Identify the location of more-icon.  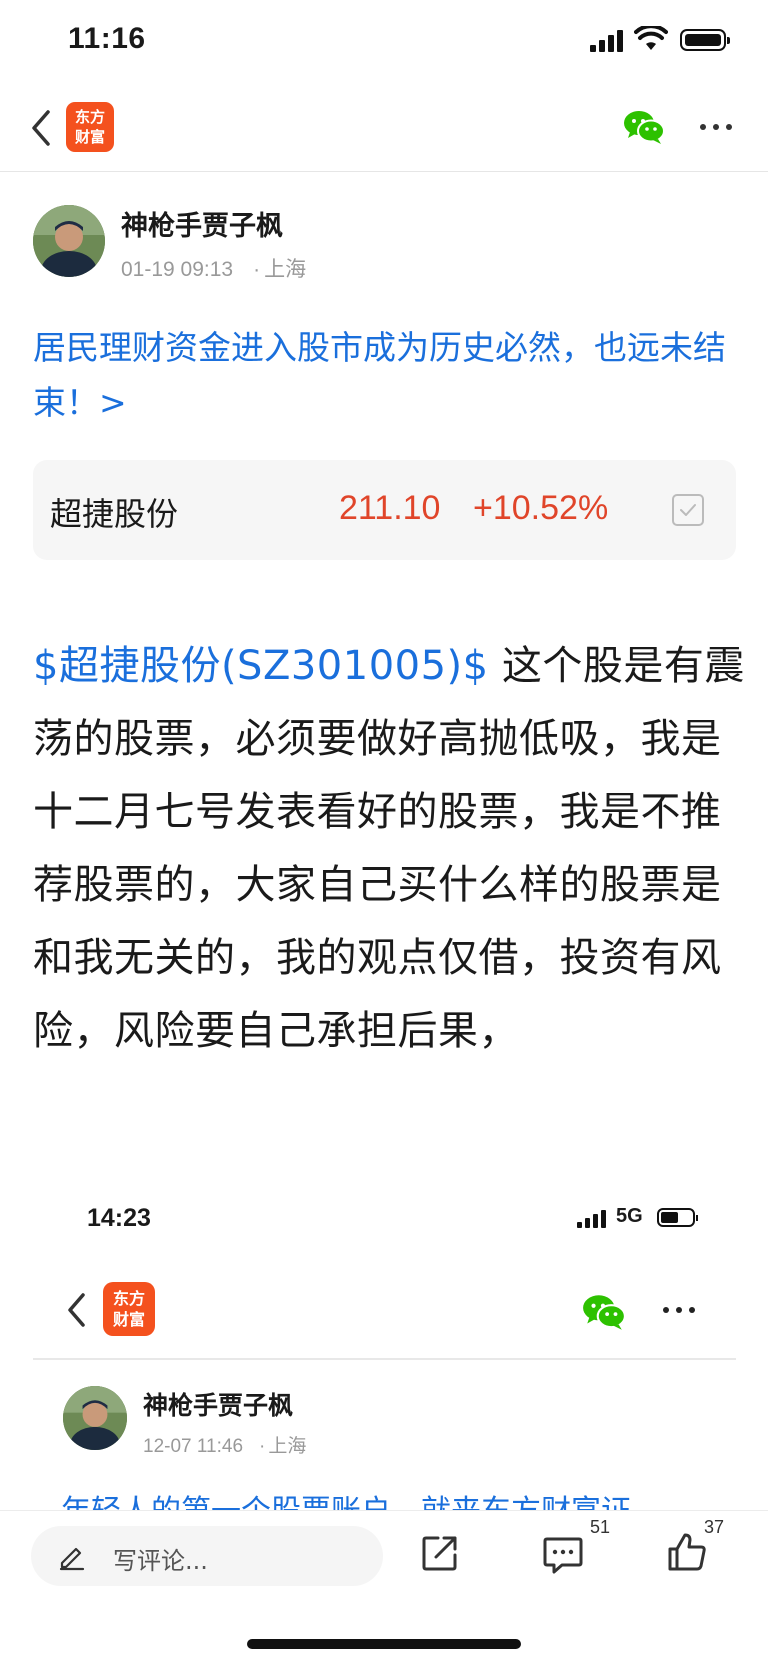
(716, 128).